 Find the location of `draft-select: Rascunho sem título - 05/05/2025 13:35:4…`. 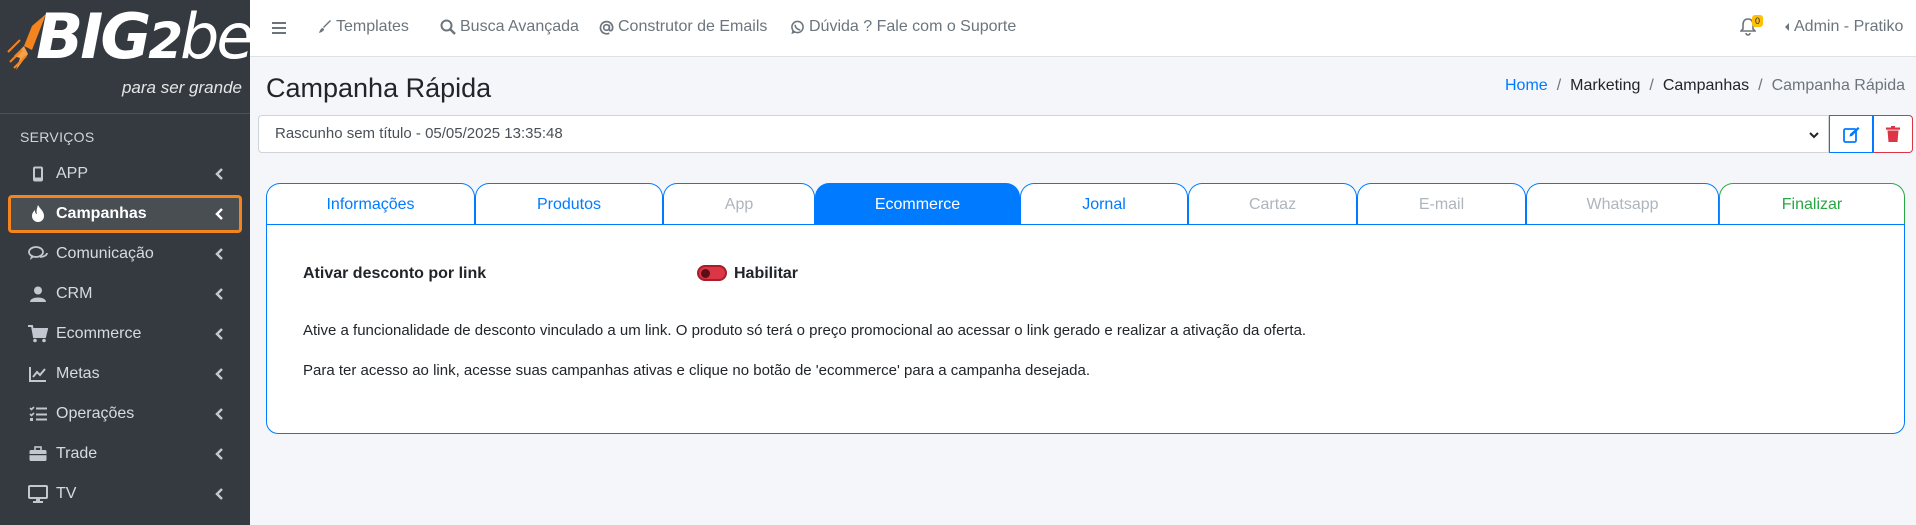

draft-select: Rascunho sem título - 05/05/2025 13:35:4… is located at coordinates (1043, 134).